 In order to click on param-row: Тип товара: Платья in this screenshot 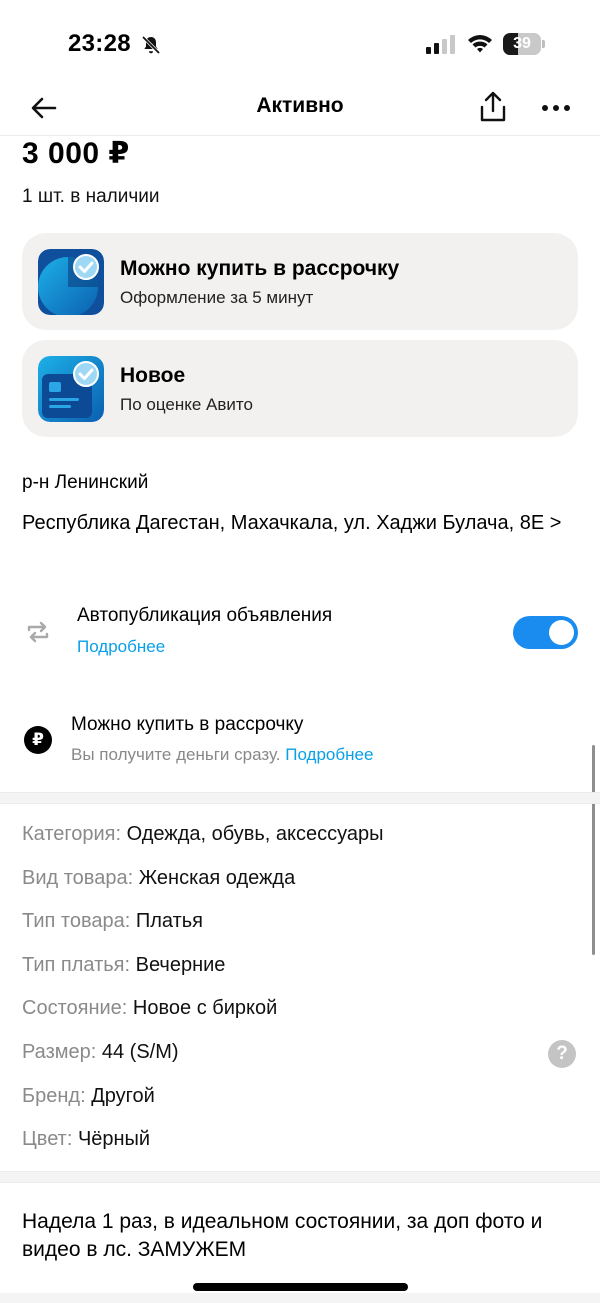, I will do `click(112, 921)`.